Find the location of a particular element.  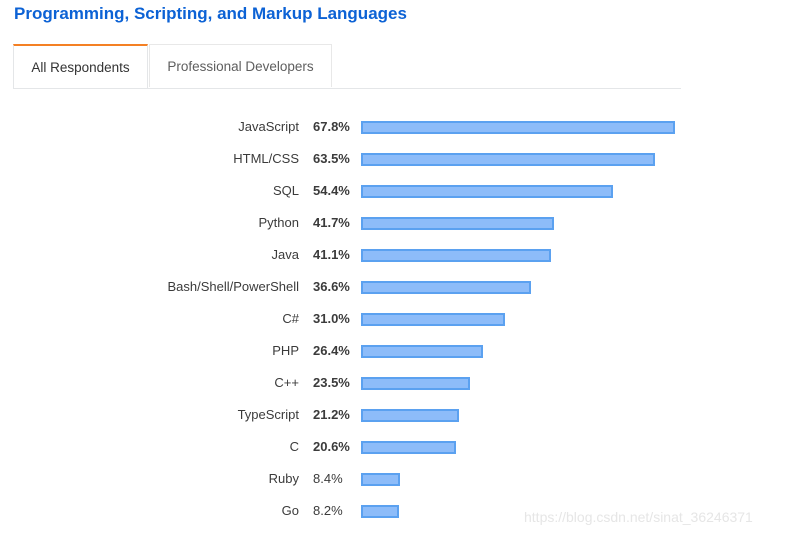

category-label: SQL is located at coordinates (285, 190).